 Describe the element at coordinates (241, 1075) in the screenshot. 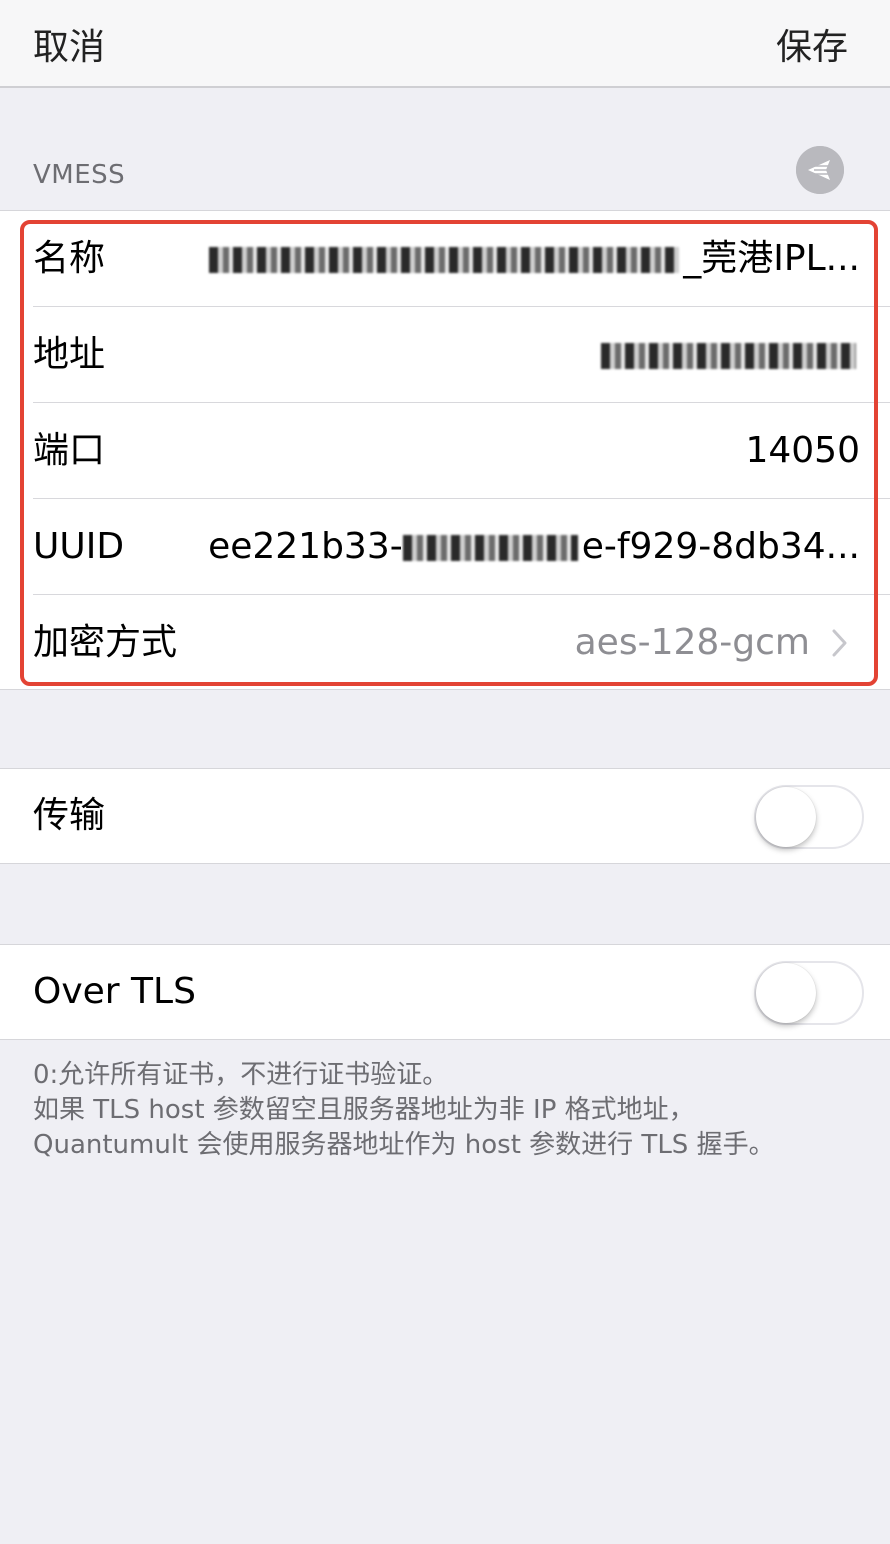

I see `footer-line: 0:允许所有证书，不进行证书验证。` at that location.